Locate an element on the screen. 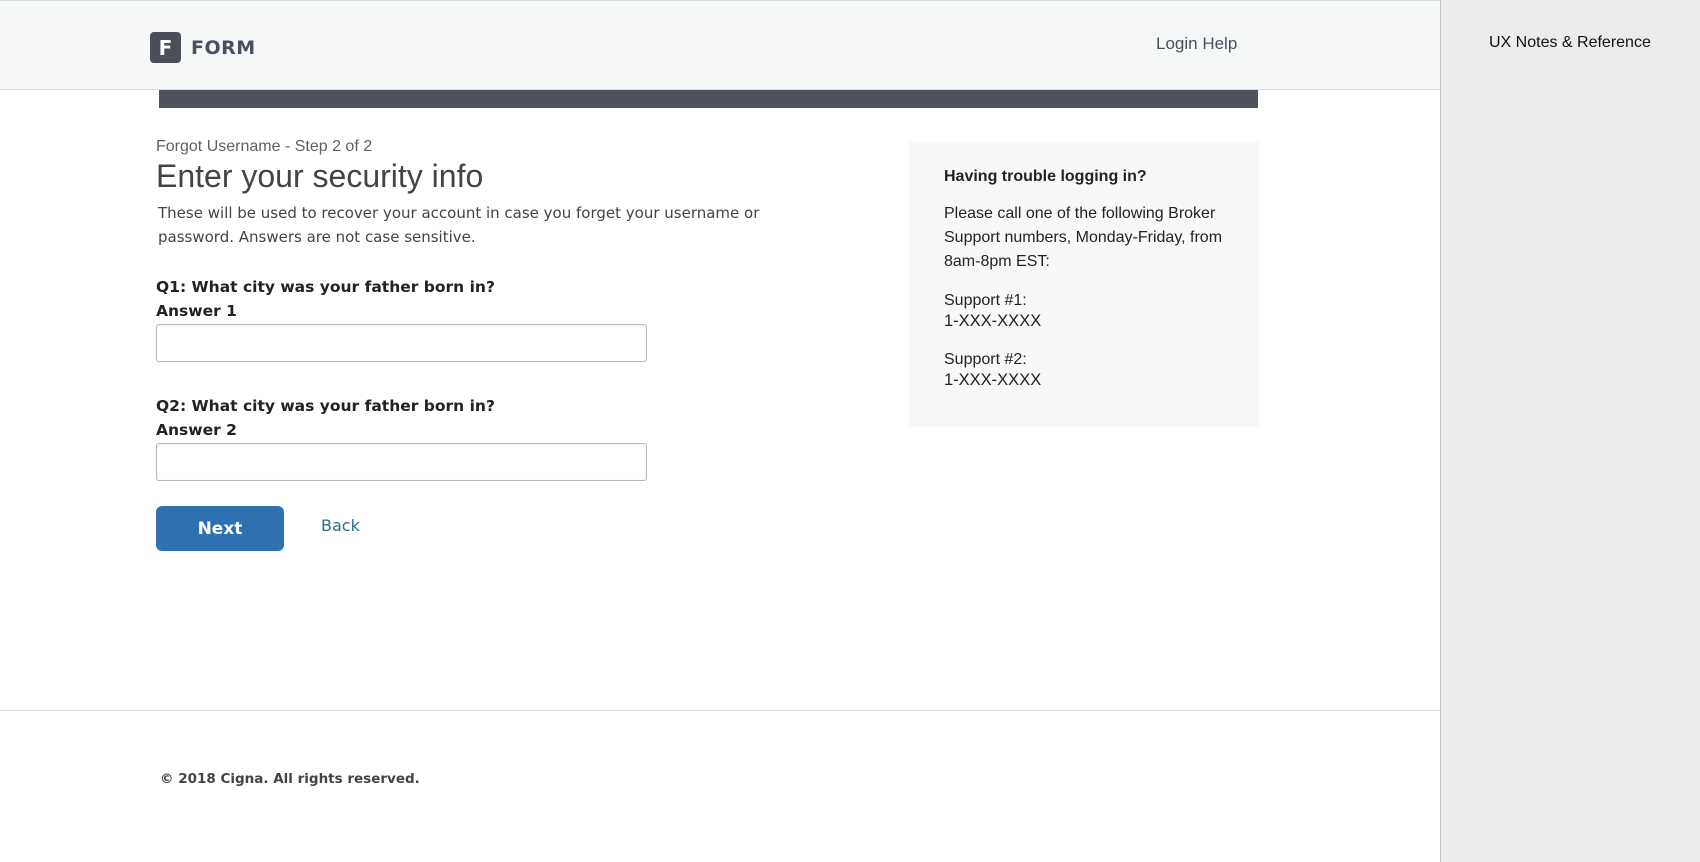 The image size is (1700, 862). header-dark-bar is located at coordinates (708, 99).